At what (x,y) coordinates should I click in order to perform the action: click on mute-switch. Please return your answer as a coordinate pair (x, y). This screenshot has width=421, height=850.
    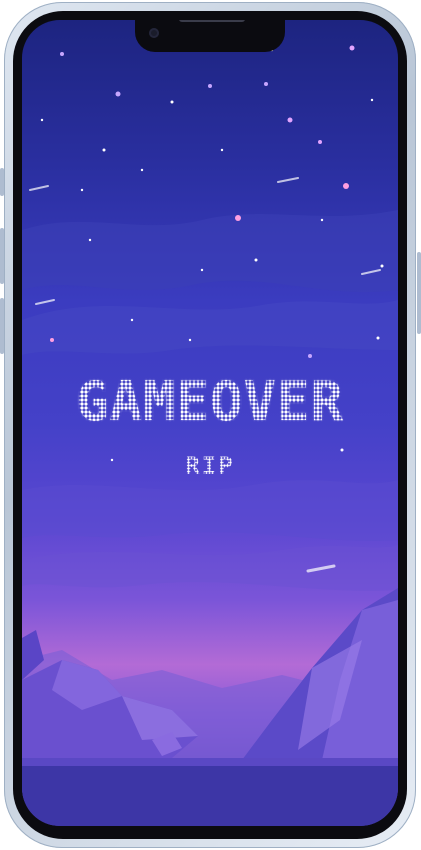
    Looking at the image, I should click on (2, 182).